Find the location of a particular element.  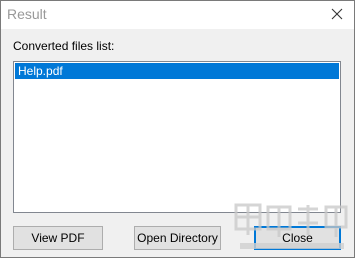

close-window-button is located at coordinates (337, 15).